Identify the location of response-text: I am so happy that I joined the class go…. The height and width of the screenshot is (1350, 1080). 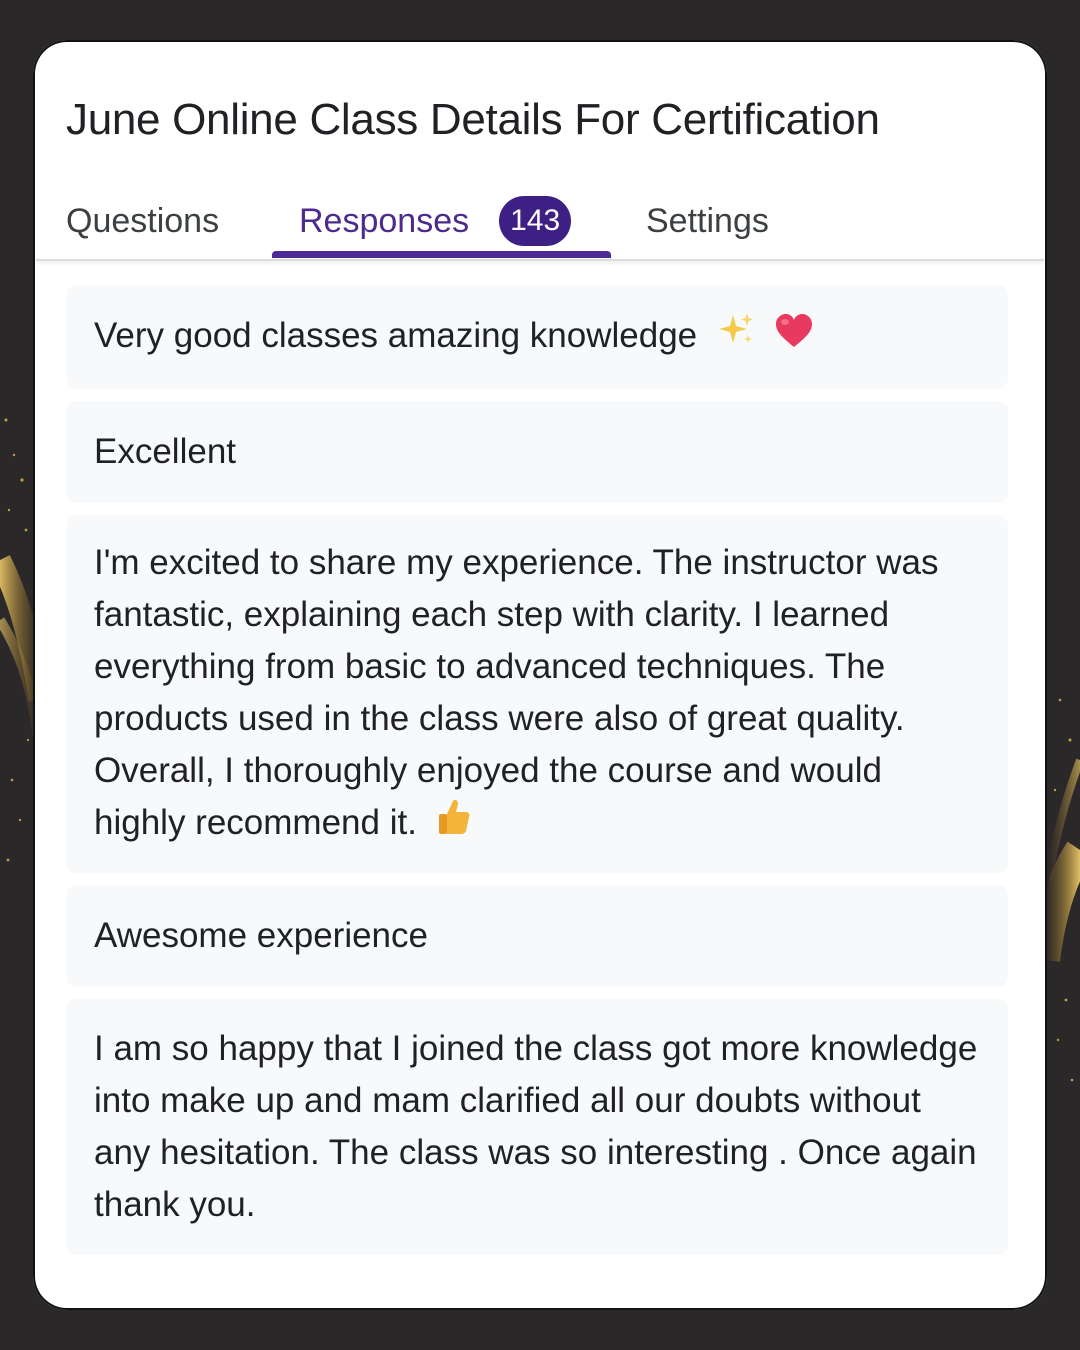
(536, 1126).